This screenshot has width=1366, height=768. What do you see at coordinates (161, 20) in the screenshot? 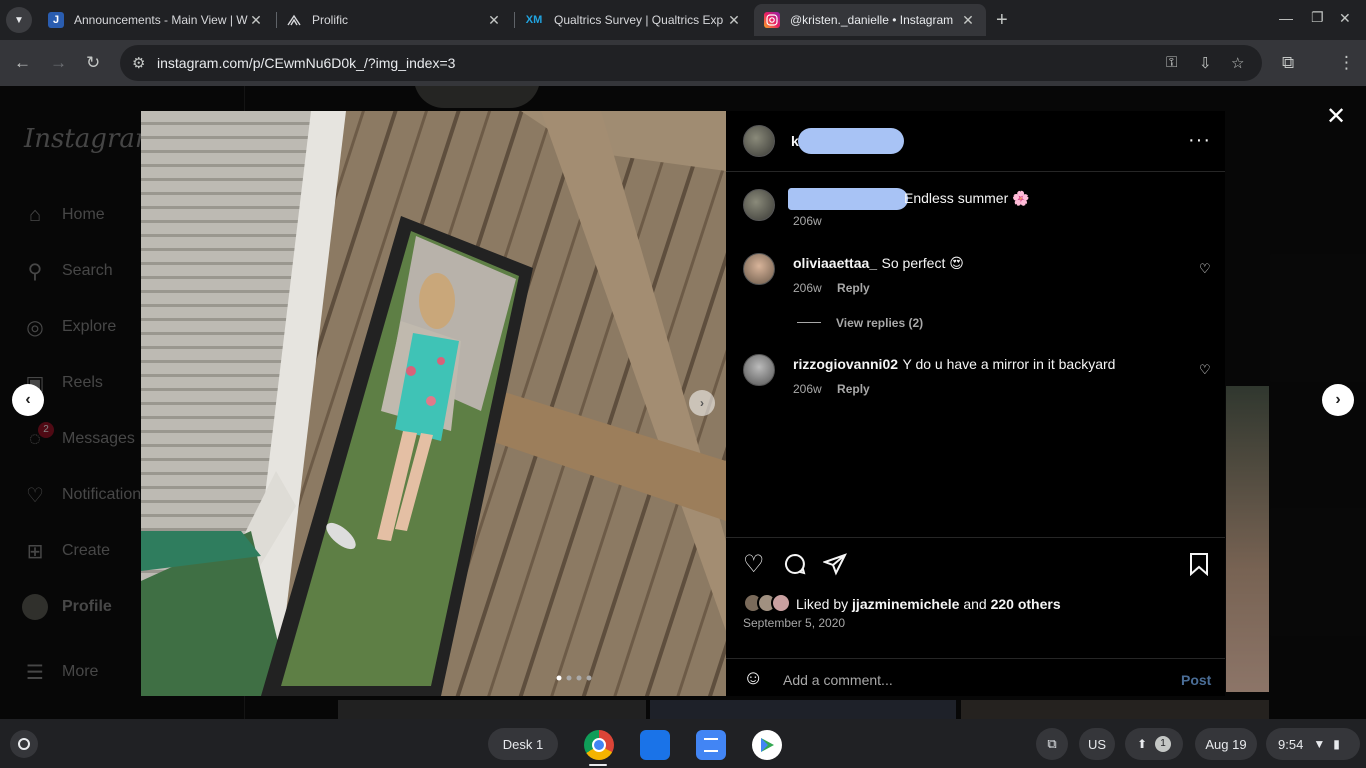
I see `tab-title: Announcements - Main View | W` at bounding box center [161, 20].